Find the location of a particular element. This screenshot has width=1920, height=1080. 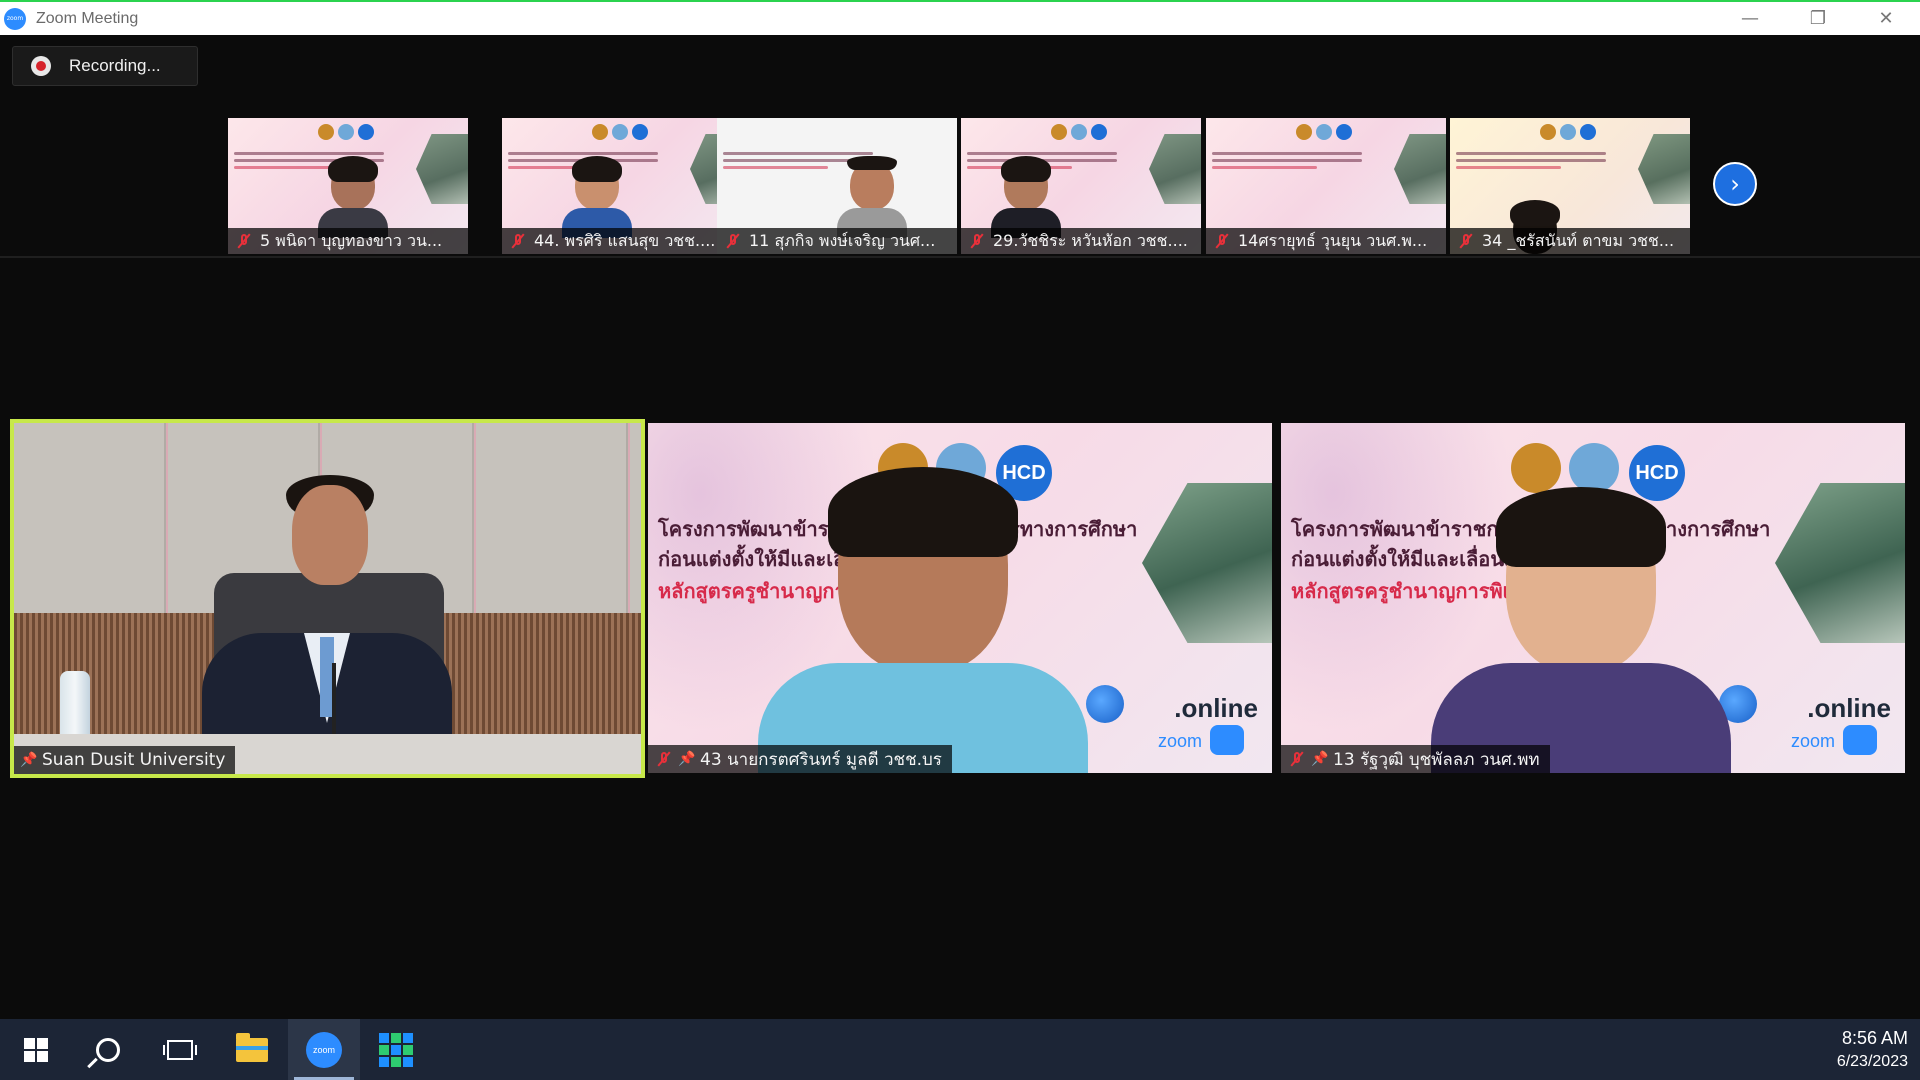

recording-dot-icon is located at coordinates (41, 66).